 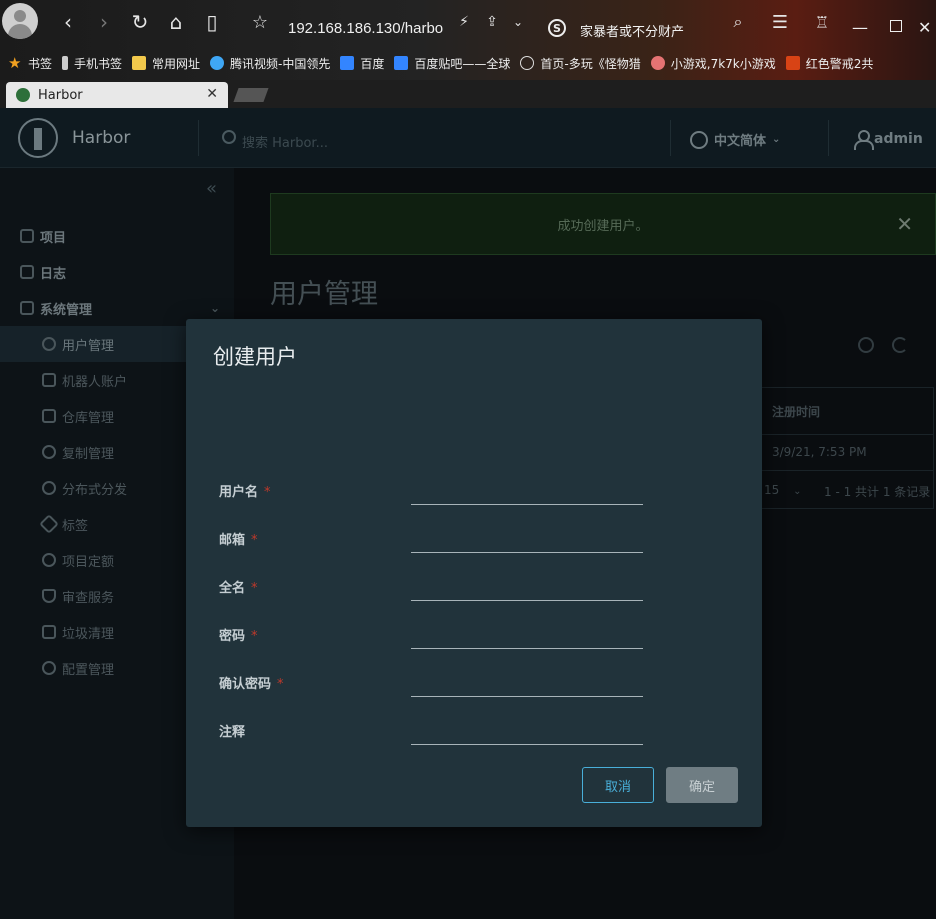 What do you see at coordinates (365, 28) in the screenshot?
I see `address-bar: 192.168.186.130/harbo` at bounding box center [365, 28].